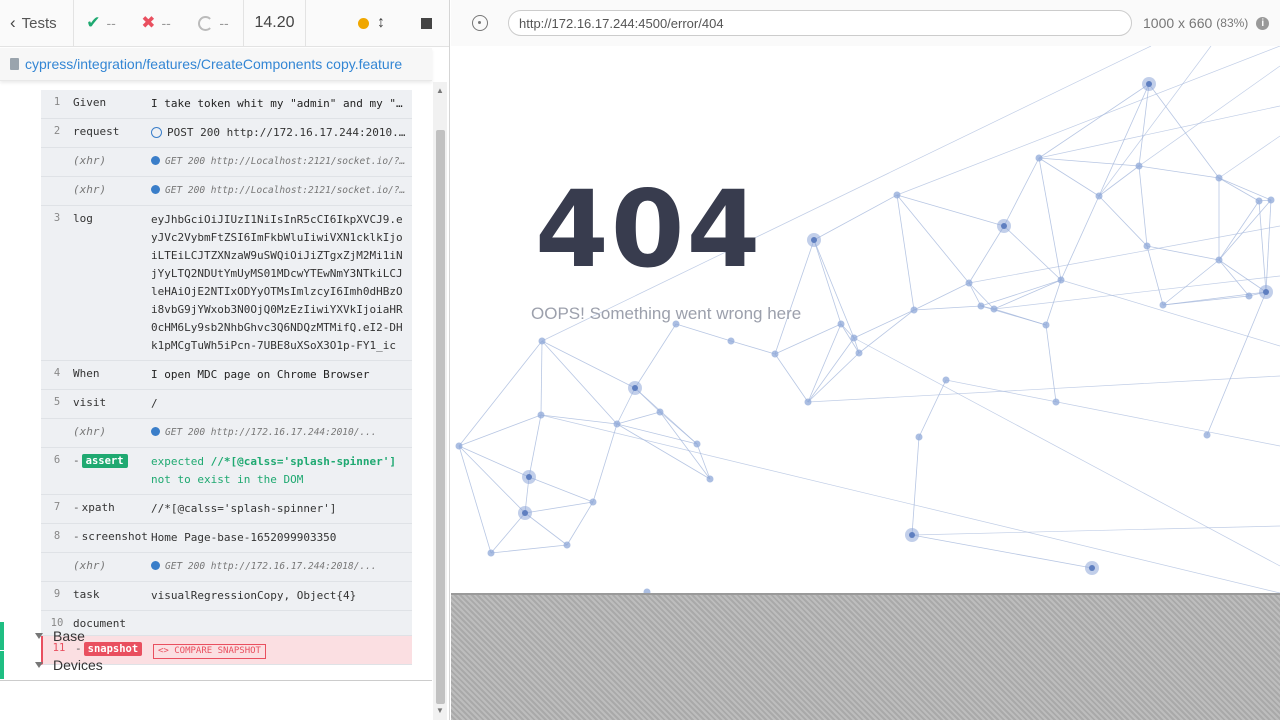 The height and width of the screenshot is (720, 1280). What do you see at coordinates (93, 22) in the screenshot?
I see `check-icon: ✔` at bounding box center [93, 22].